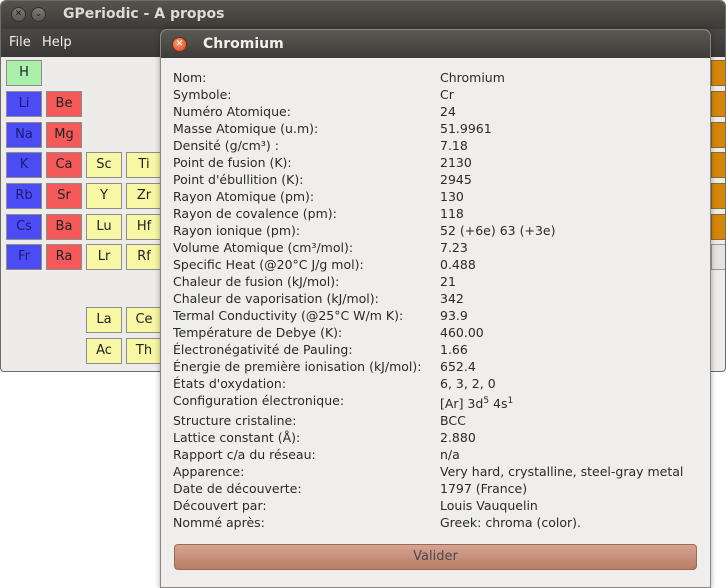  What do you see at coordinates (232, 111) in the screenshot?
I see `property-label: Numéro Atomique:` at bounding box center [232, 111].